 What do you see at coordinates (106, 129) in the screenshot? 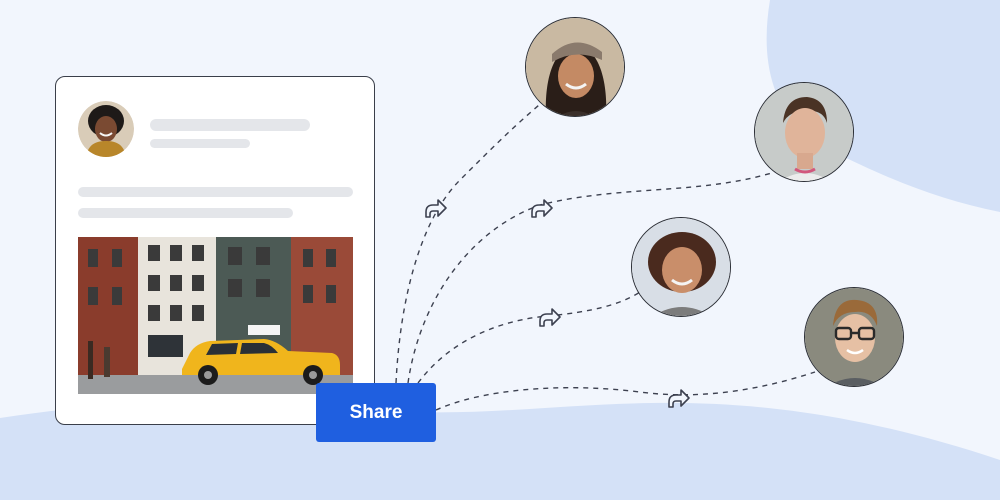
I see `post-author-avatar` at bounding box center [106, 129].